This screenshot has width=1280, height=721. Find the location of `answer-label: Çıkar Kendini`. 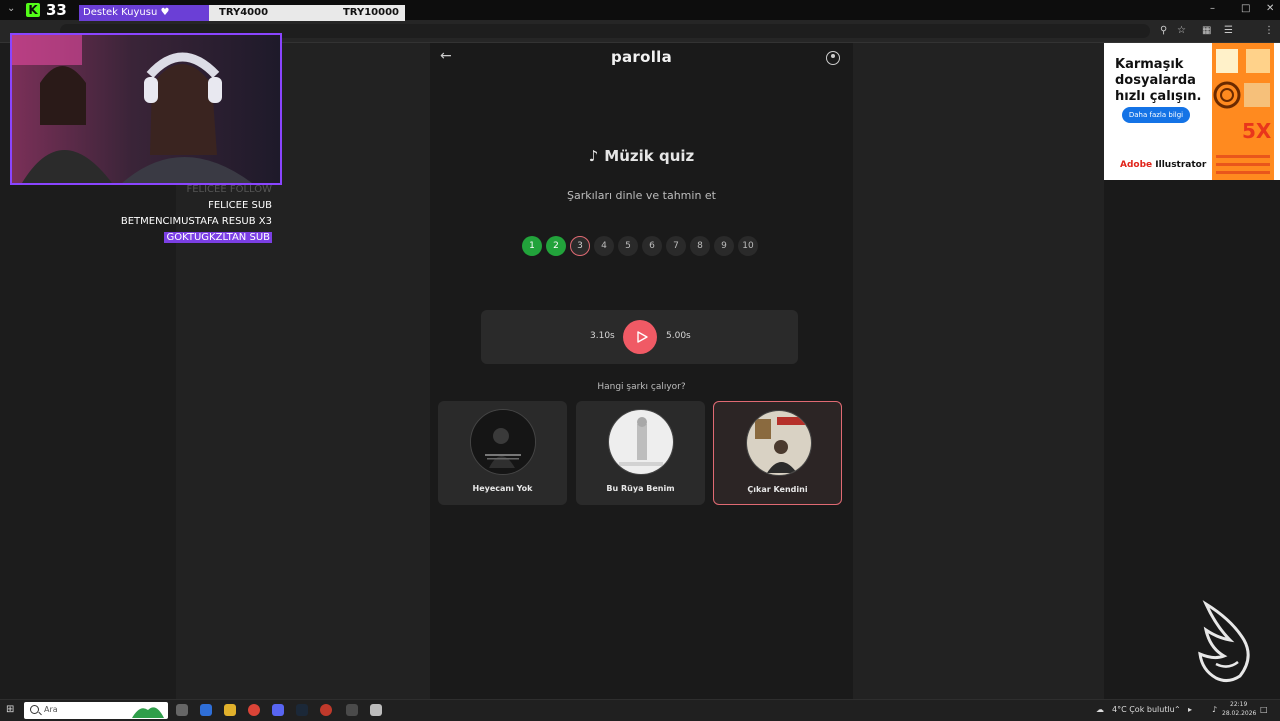

answer-label: Çıkar Kendini is located at coordinates (777, 489).